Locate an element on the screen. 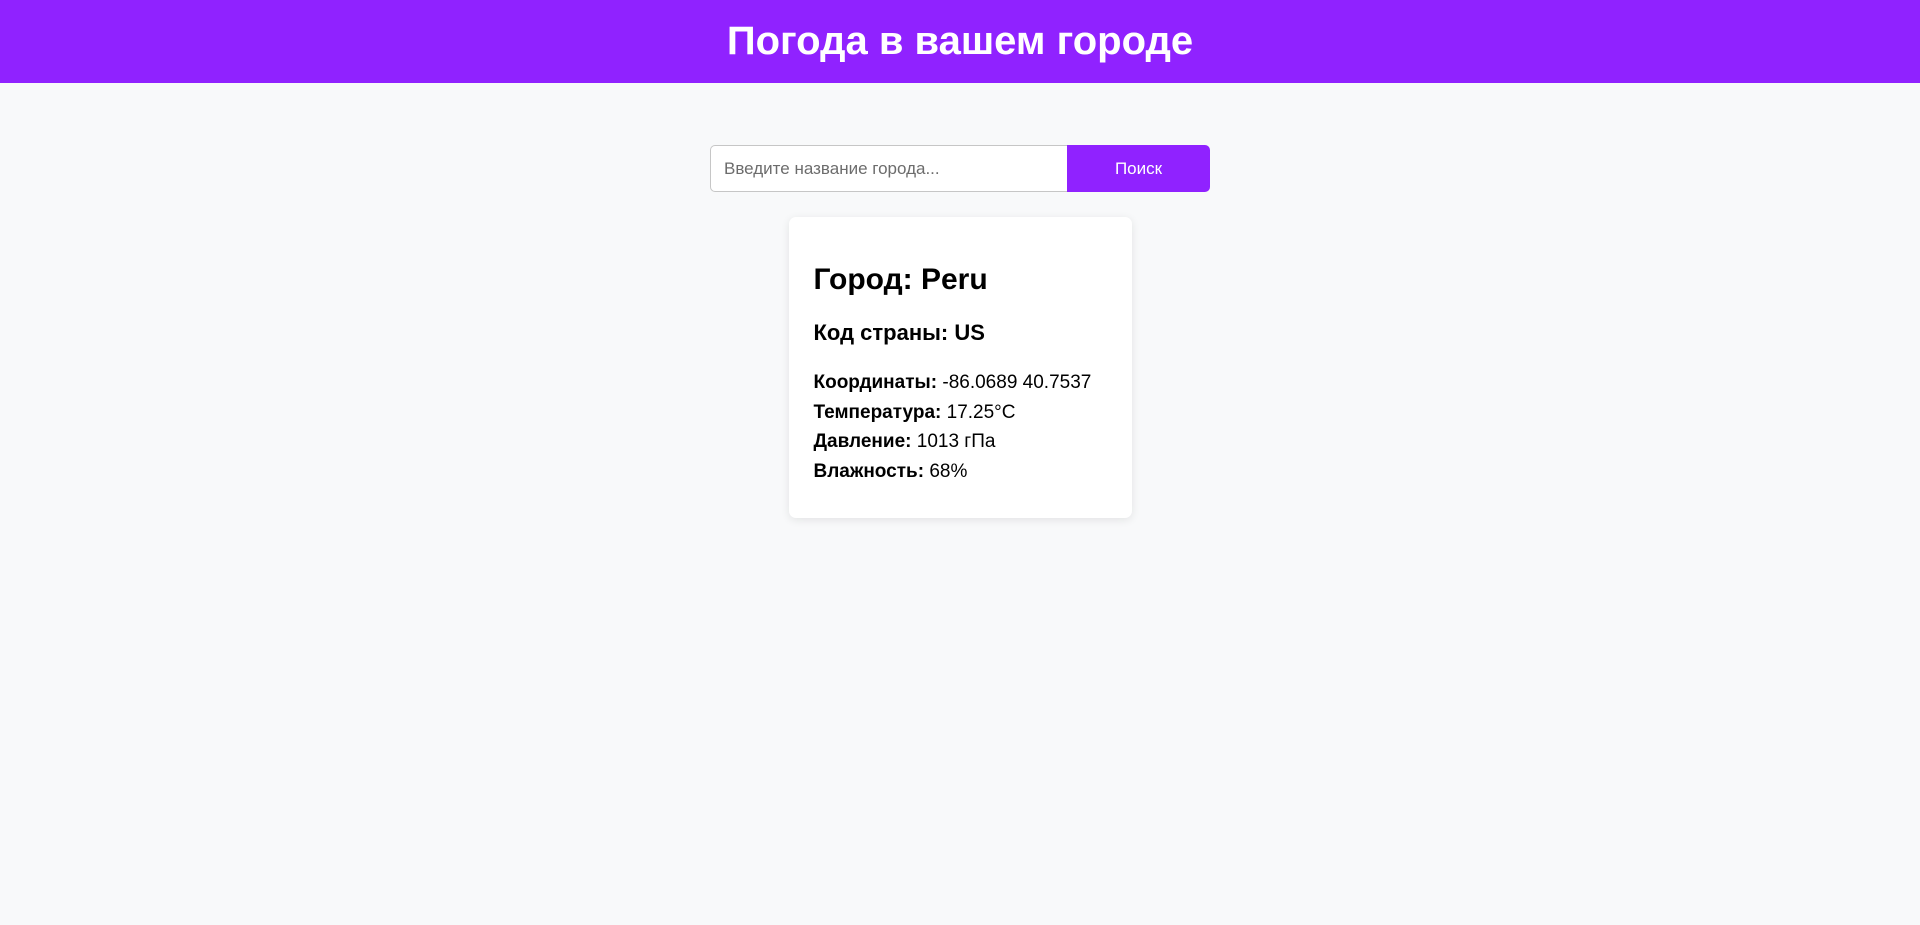 The height and width of the screenshot is (925, 1920). app-header: Погода в вашем городе is located at coordinates (960, 41).